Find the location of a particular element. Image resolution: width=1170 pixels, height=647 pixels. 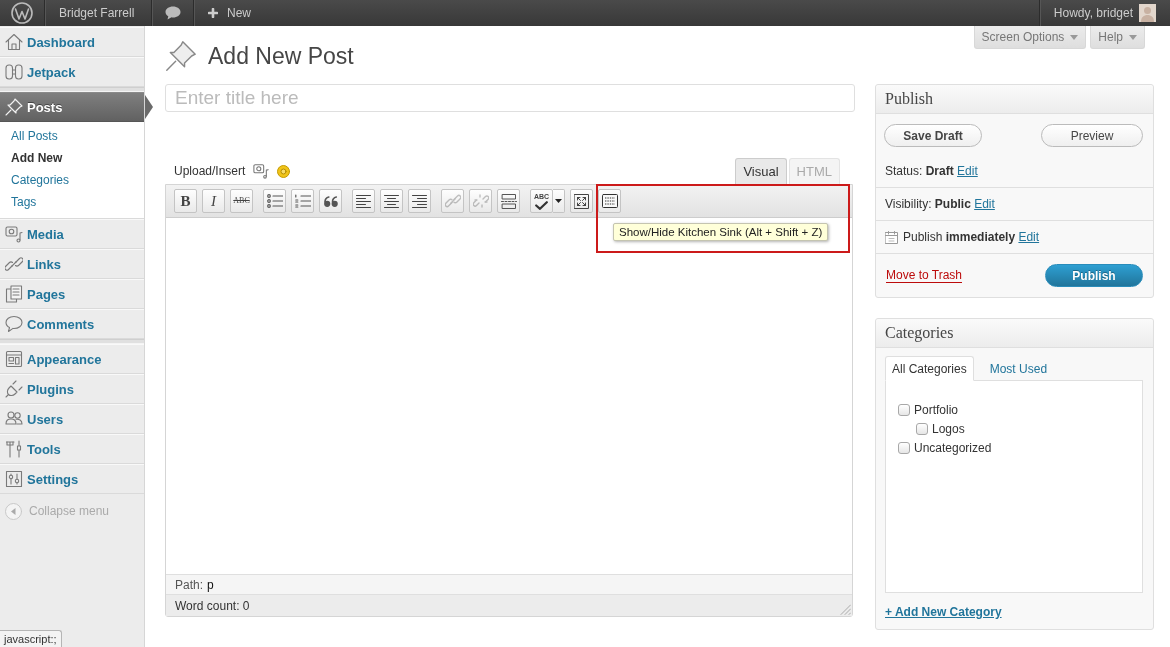

fullscreen-button is located at coordinates (581, 201).